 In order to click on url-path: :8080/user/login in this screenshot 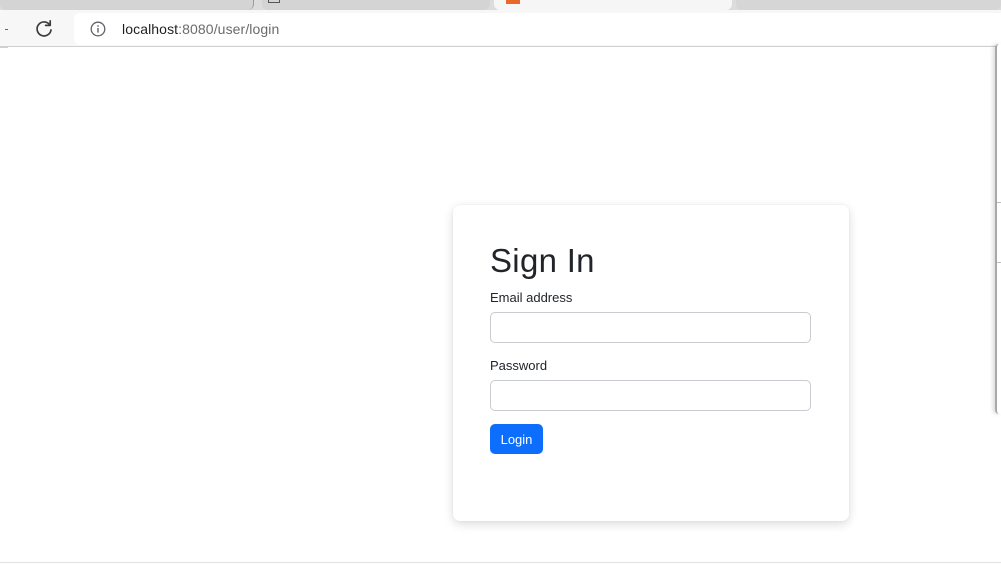, I will do `click(229, 29)`.